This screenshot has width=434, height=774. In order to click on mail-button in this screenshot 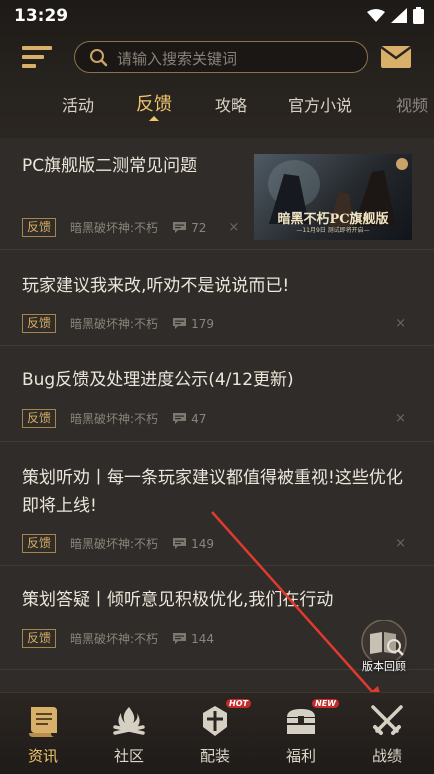, I will do `click(396, 57)`.